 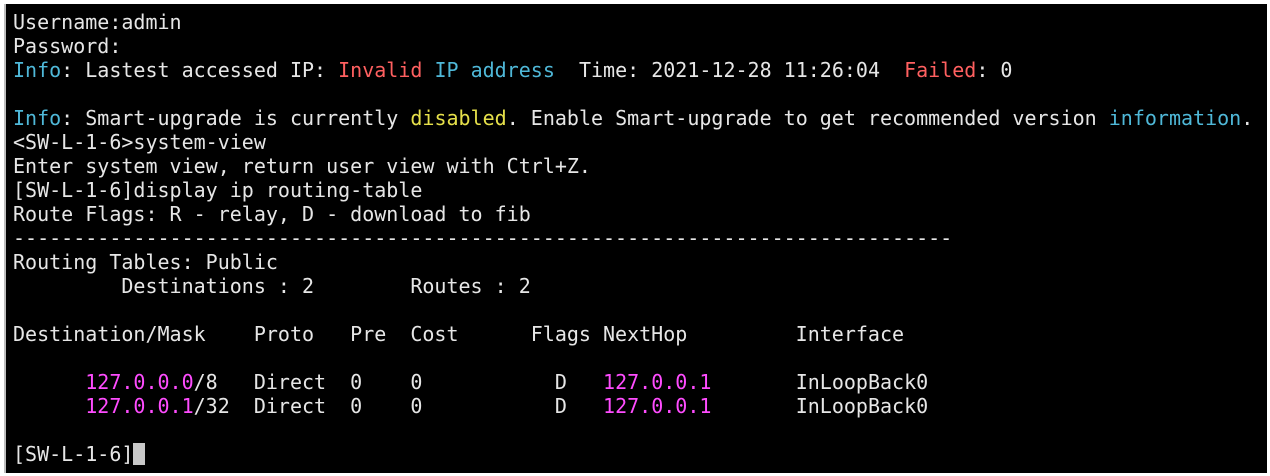 What do you see at coordinates (633, 22) in the screenshot?
I see `terminal-line: Username:admin` at bounding box center [633, 22].